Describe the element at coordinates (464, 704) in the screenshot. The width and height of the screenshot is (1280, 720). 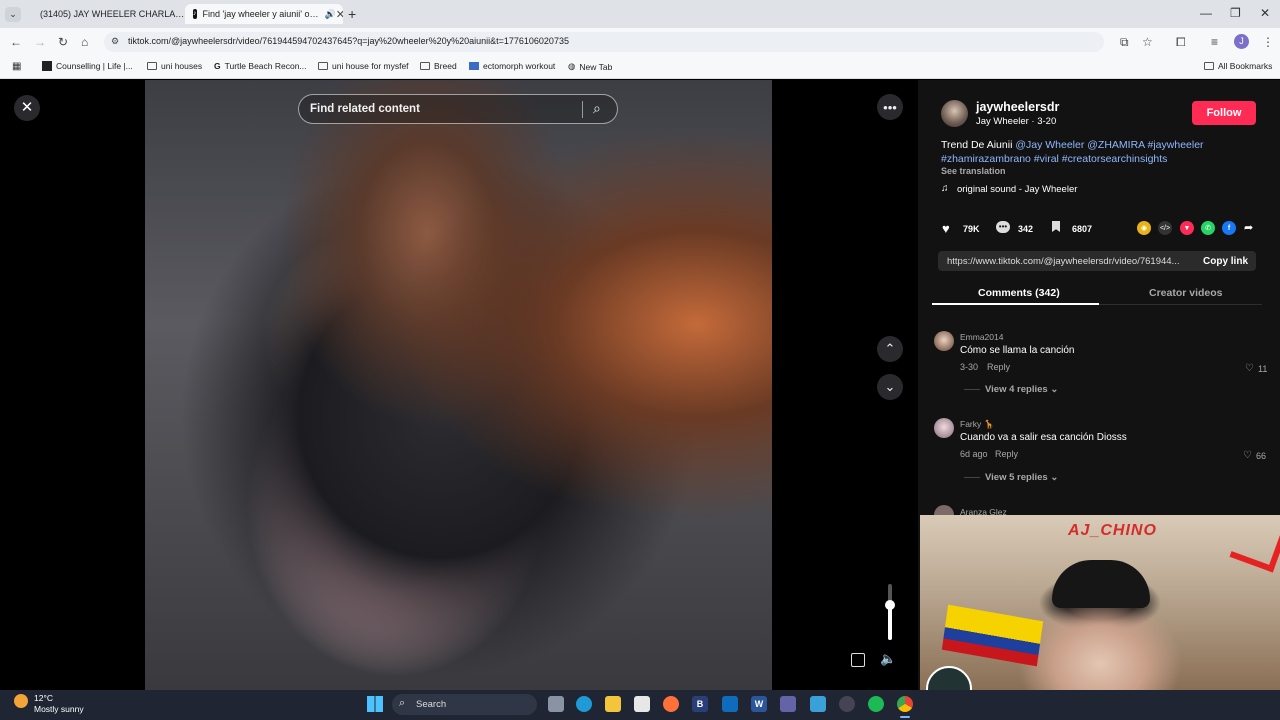
I see `taskbar-search` at that location.